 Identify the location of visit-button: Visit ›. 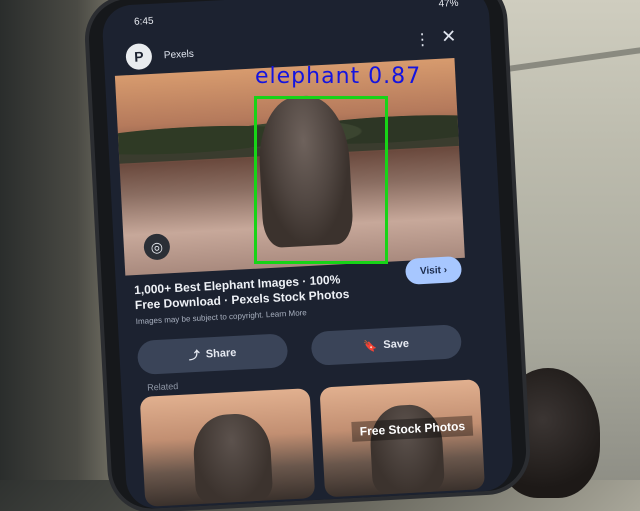
(433, 270).